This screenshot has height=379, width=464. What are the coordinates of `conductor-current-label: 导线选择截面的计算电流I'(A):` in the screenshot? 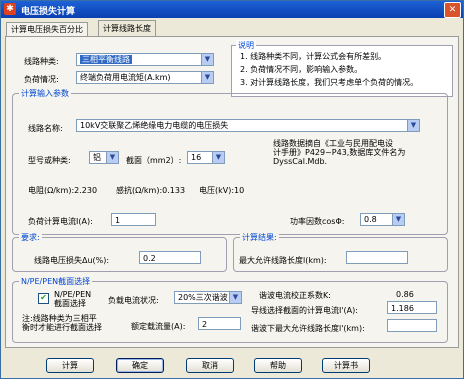 It's located at (304, 310).